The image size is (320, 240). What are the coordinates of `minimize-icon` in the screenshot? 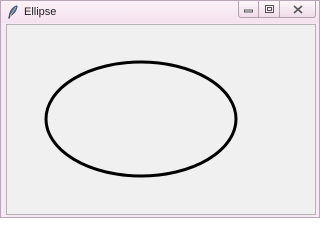 It's located at (248, 11).